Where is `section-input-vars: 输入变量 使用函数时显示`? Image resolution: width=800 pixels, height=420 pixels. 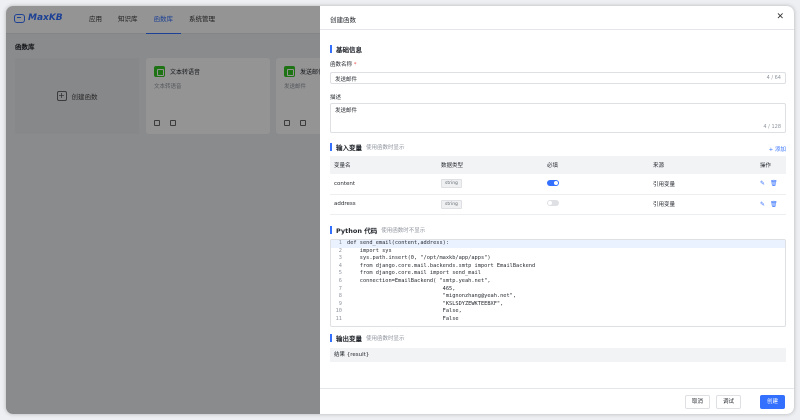
section-input-vars: 输入变量 使用函数时显示 is located at coordinates (367, 147).